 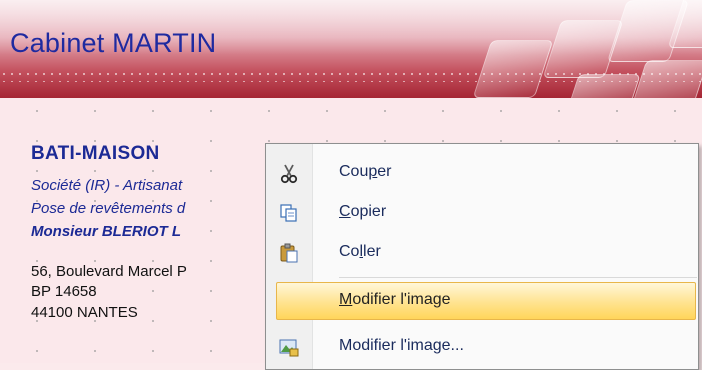 I want to click on address-city: 44100 NANTES, so click(x=84, y=312).